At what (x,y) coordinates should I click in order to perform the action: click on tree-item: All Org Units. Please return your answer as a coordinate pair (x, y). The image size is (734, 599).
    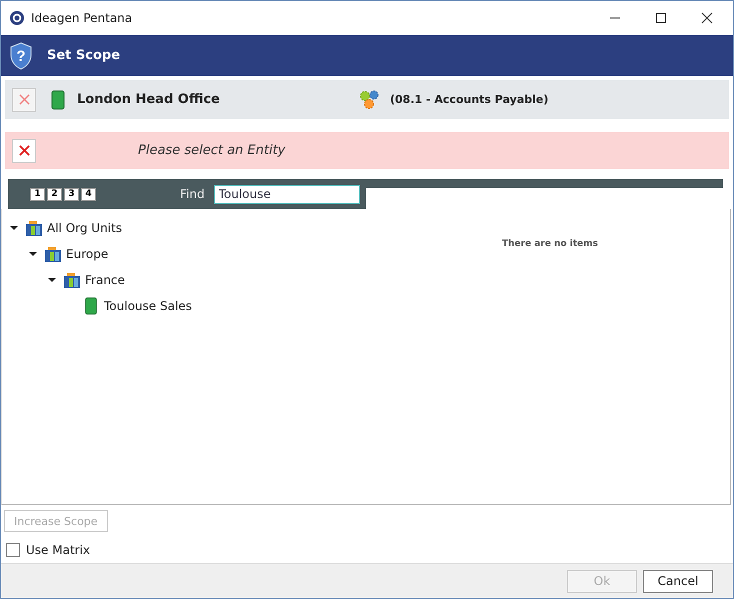
    Looking at the image, I should click on (84, 228).